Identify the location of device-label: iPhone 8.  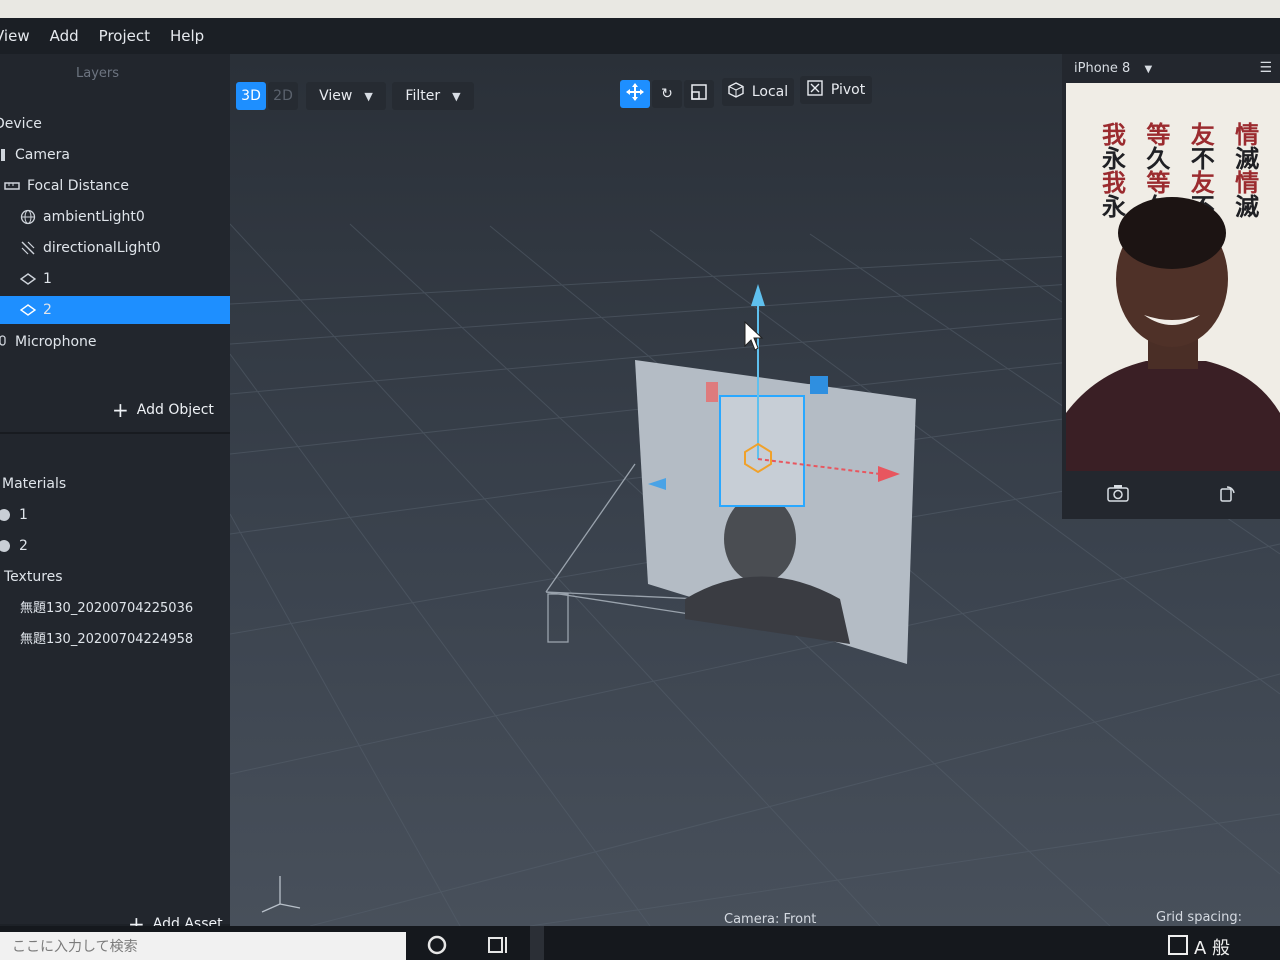
(1102, 68).